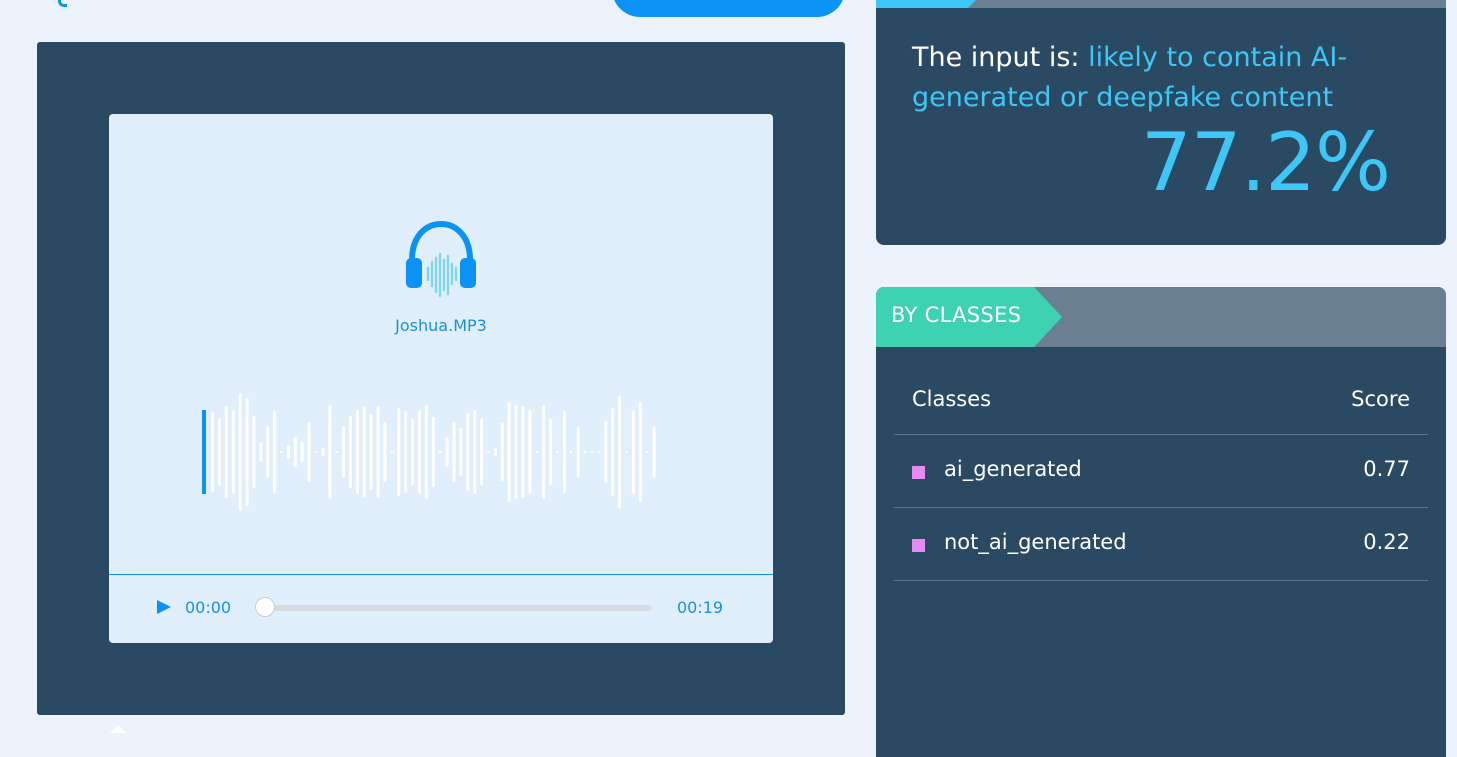 This screenshot has width=1457, height=757. I want to click on class-score: 0.22, so click(1386, 542).